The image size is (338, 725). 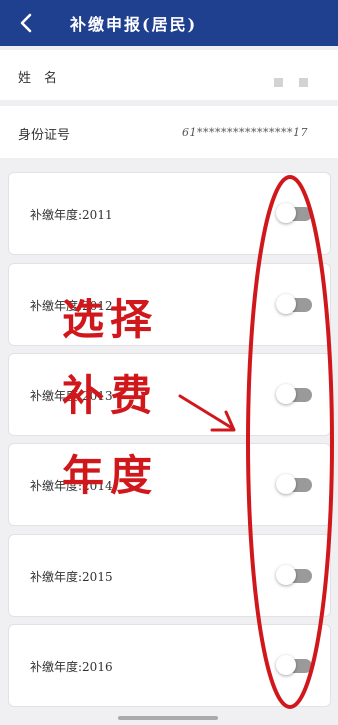 I want to click on chevron-left-icon, so click(x=26, y=23).